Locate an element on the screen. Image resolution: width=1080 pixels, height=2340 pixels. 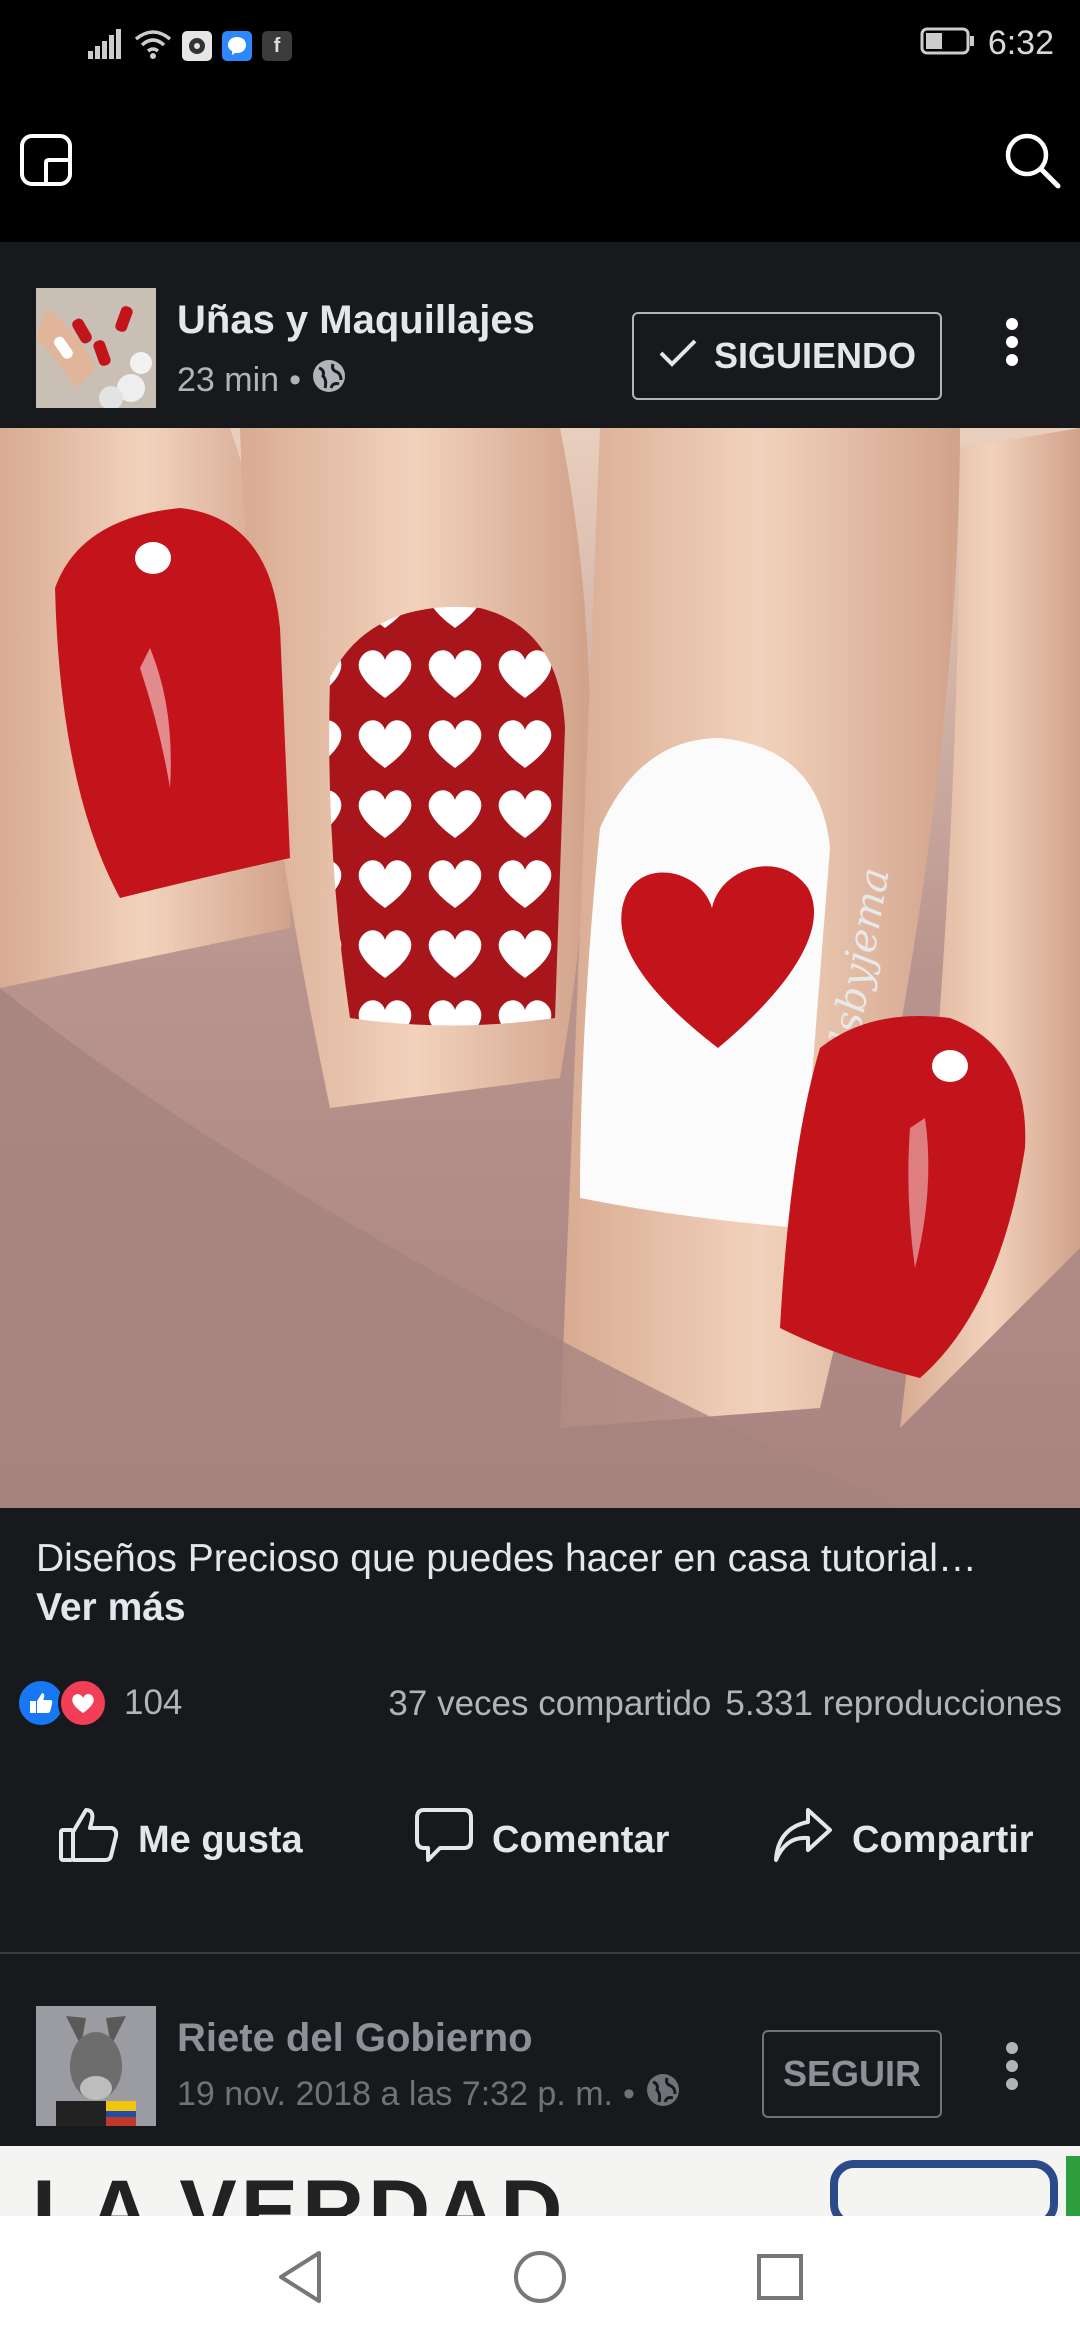
status-right: 6:32 is located at coordinates (987, 43).